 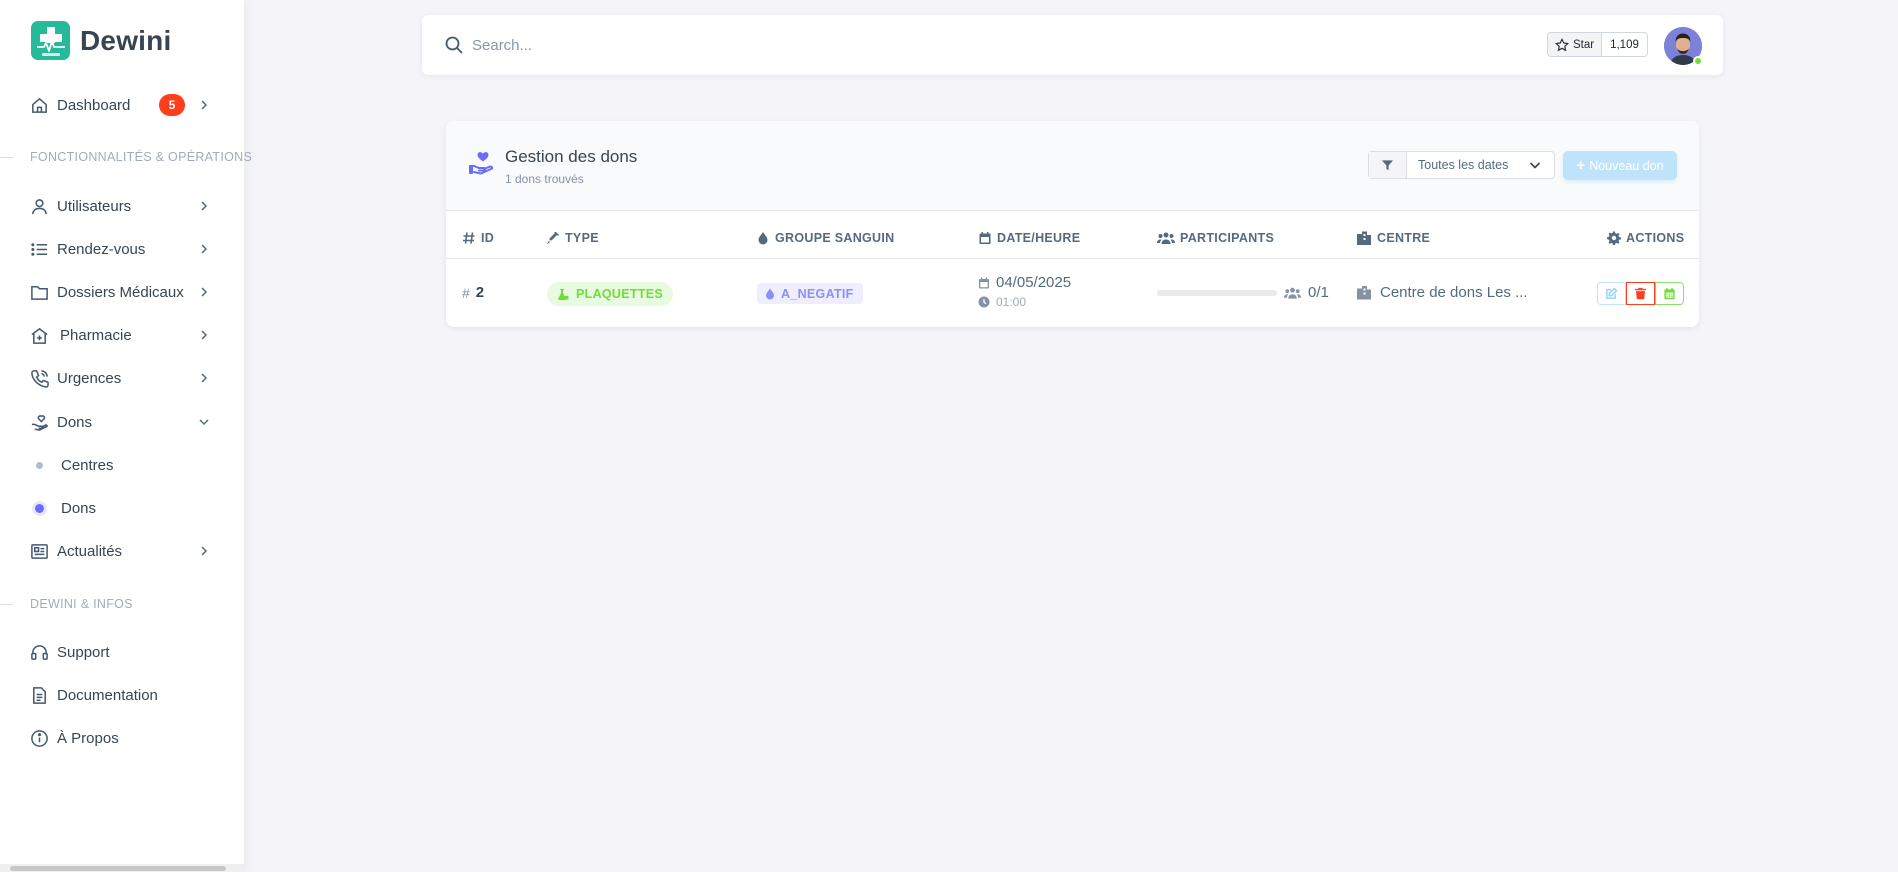 What do you see at coordinates (1614, 238) in the screenshot?
I see `gear-icon` at bounding box center [1614, 238].